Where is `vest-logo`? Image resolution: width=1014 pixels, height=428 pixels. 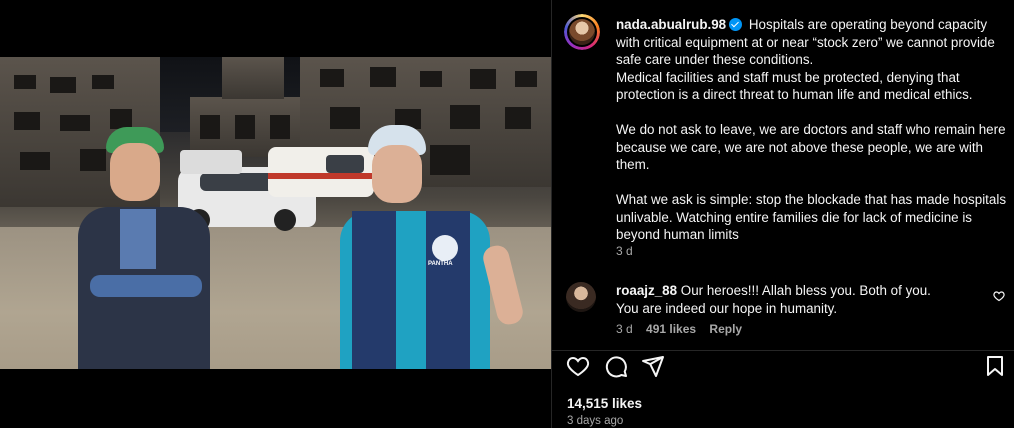
vest-logo is located at coordinates (445, 248).